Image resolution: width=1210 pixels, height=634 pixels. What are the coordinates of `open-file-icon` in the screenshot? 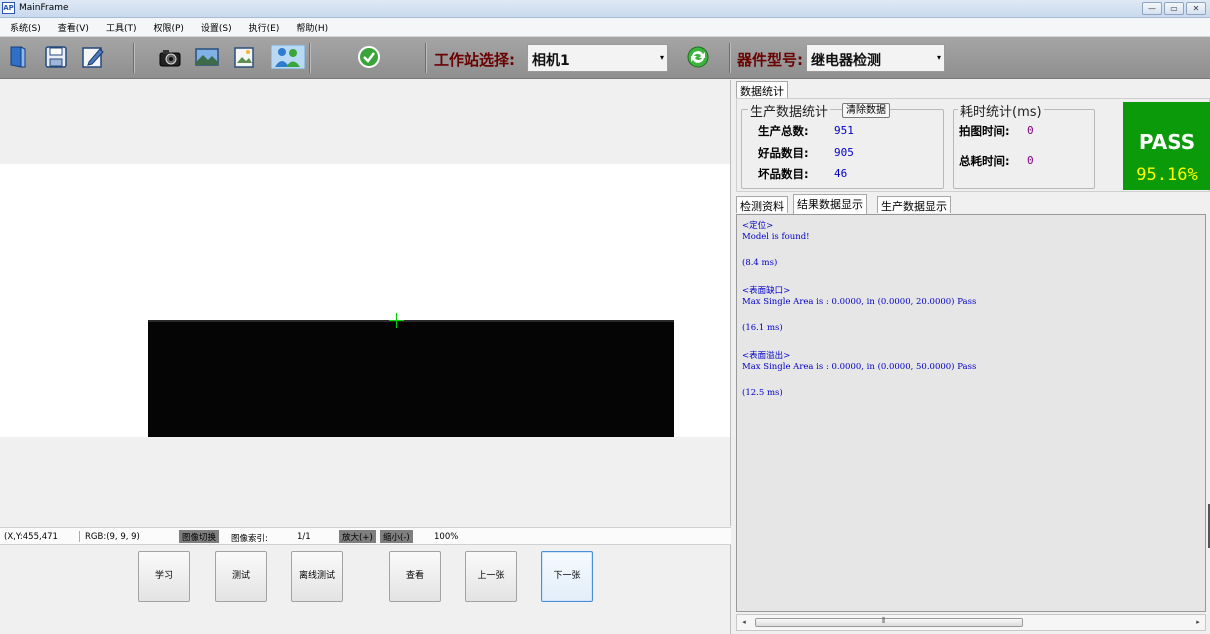 It's located at (18, 57).